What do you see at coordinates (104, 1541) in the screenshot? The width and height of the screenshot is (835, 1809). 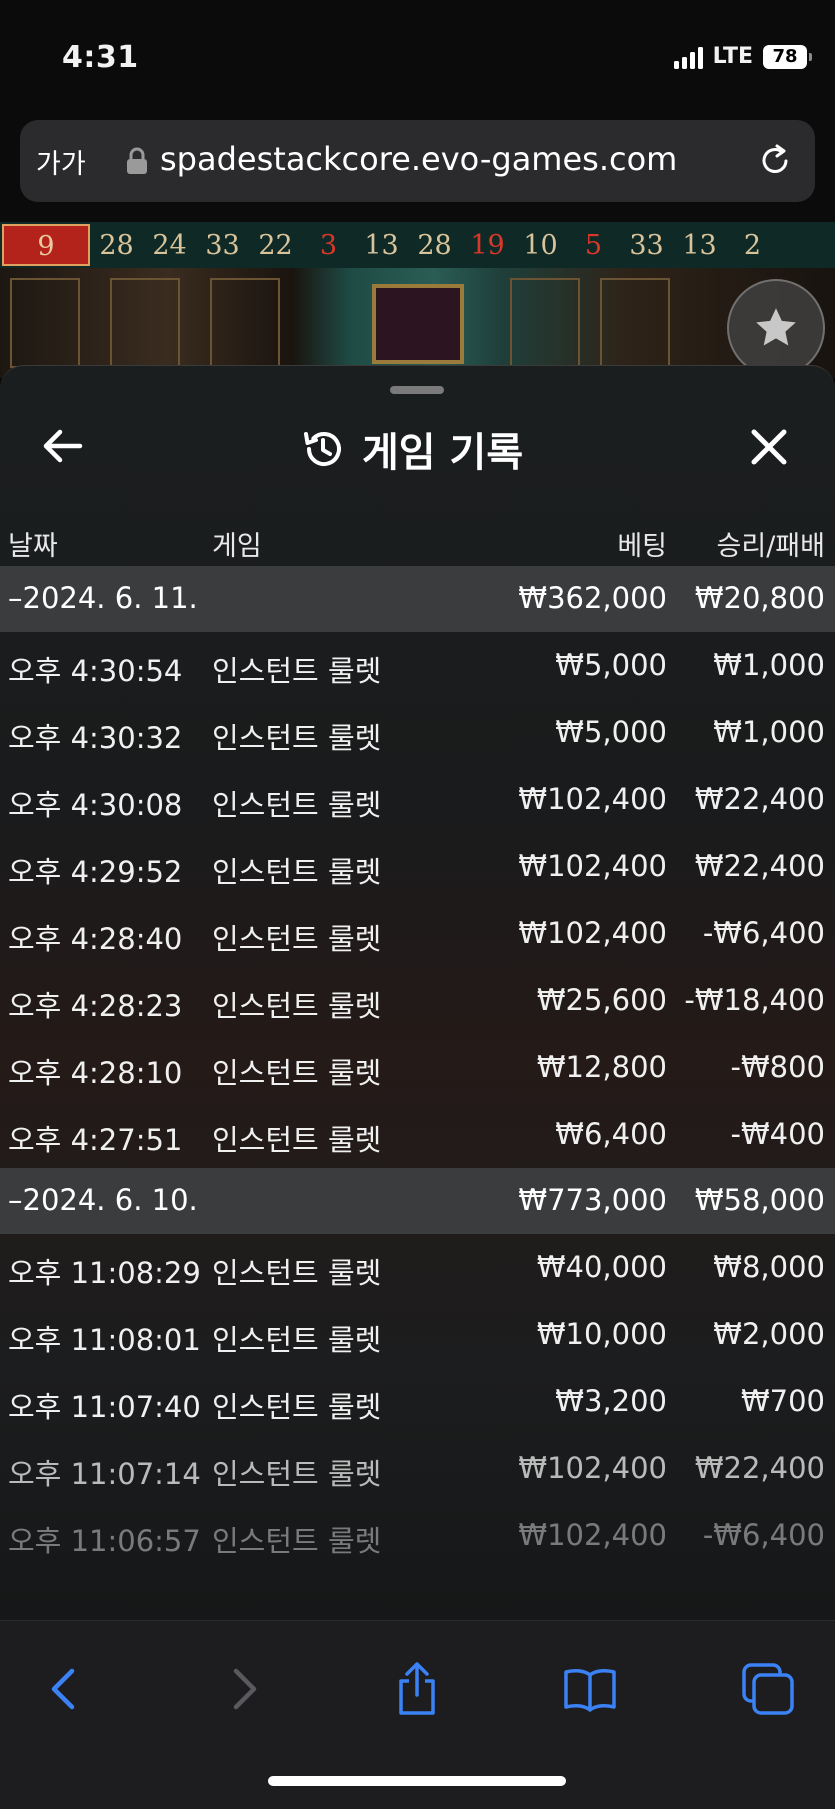 I see `row-time: 오후 11:06:57` at bounding box center [104, 1541].